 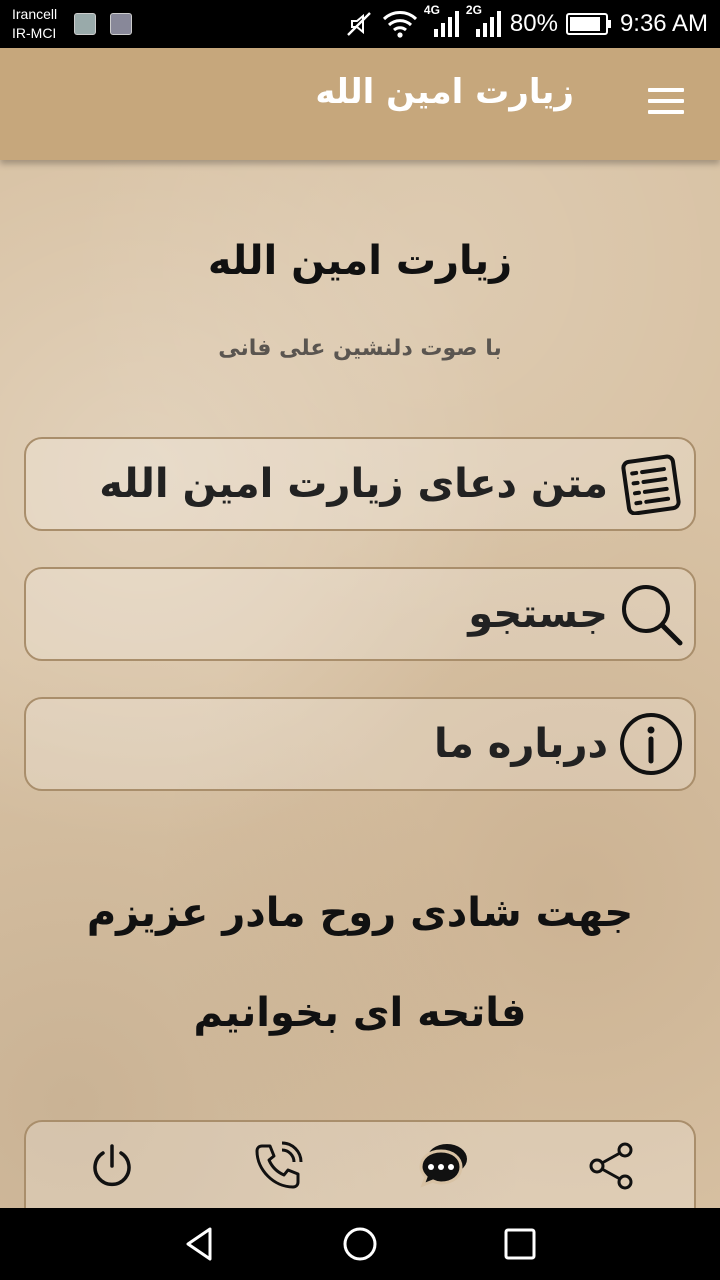 I want to click on call-button, so click(x=278, y=1166).